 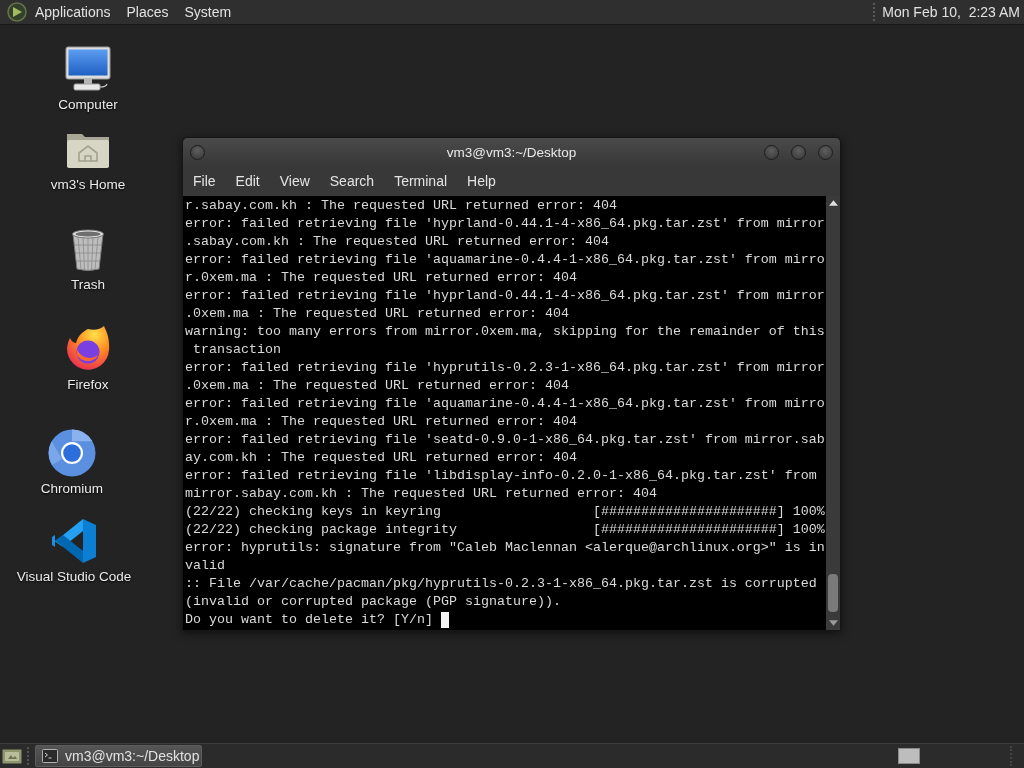 I want to click on terminal-line: error: hyprutils: signature from "Caleb Maclennan <alerque@archlinux.org>" is in, so click(x=505, y=548).